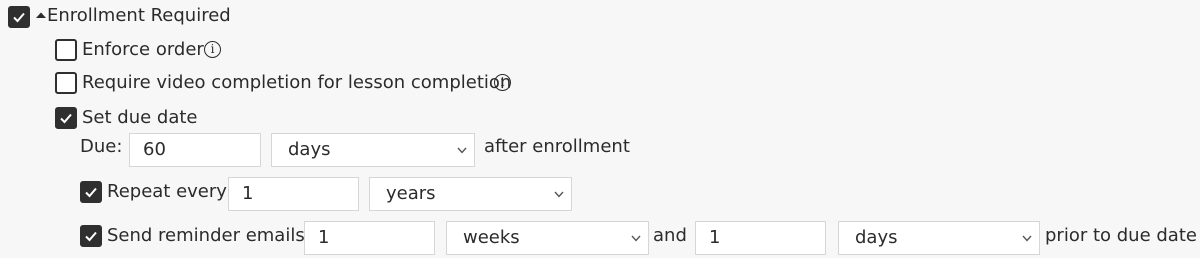 This screenshot has height=258, width=1200. What do you see at coordinates (139, 15) in the screenshot?
I see `enrollment-required-label: Enrollment Required` at bounding box center [139, 15].